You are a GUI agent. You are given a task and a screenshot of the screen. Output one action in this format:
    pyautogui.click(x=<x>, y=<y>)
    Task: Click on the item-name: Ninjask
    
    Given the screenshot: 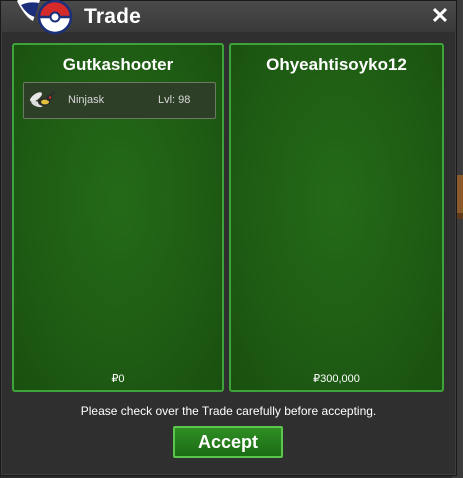 What is the action you would take?
    pyautogui.click(x=86, y=100)
    